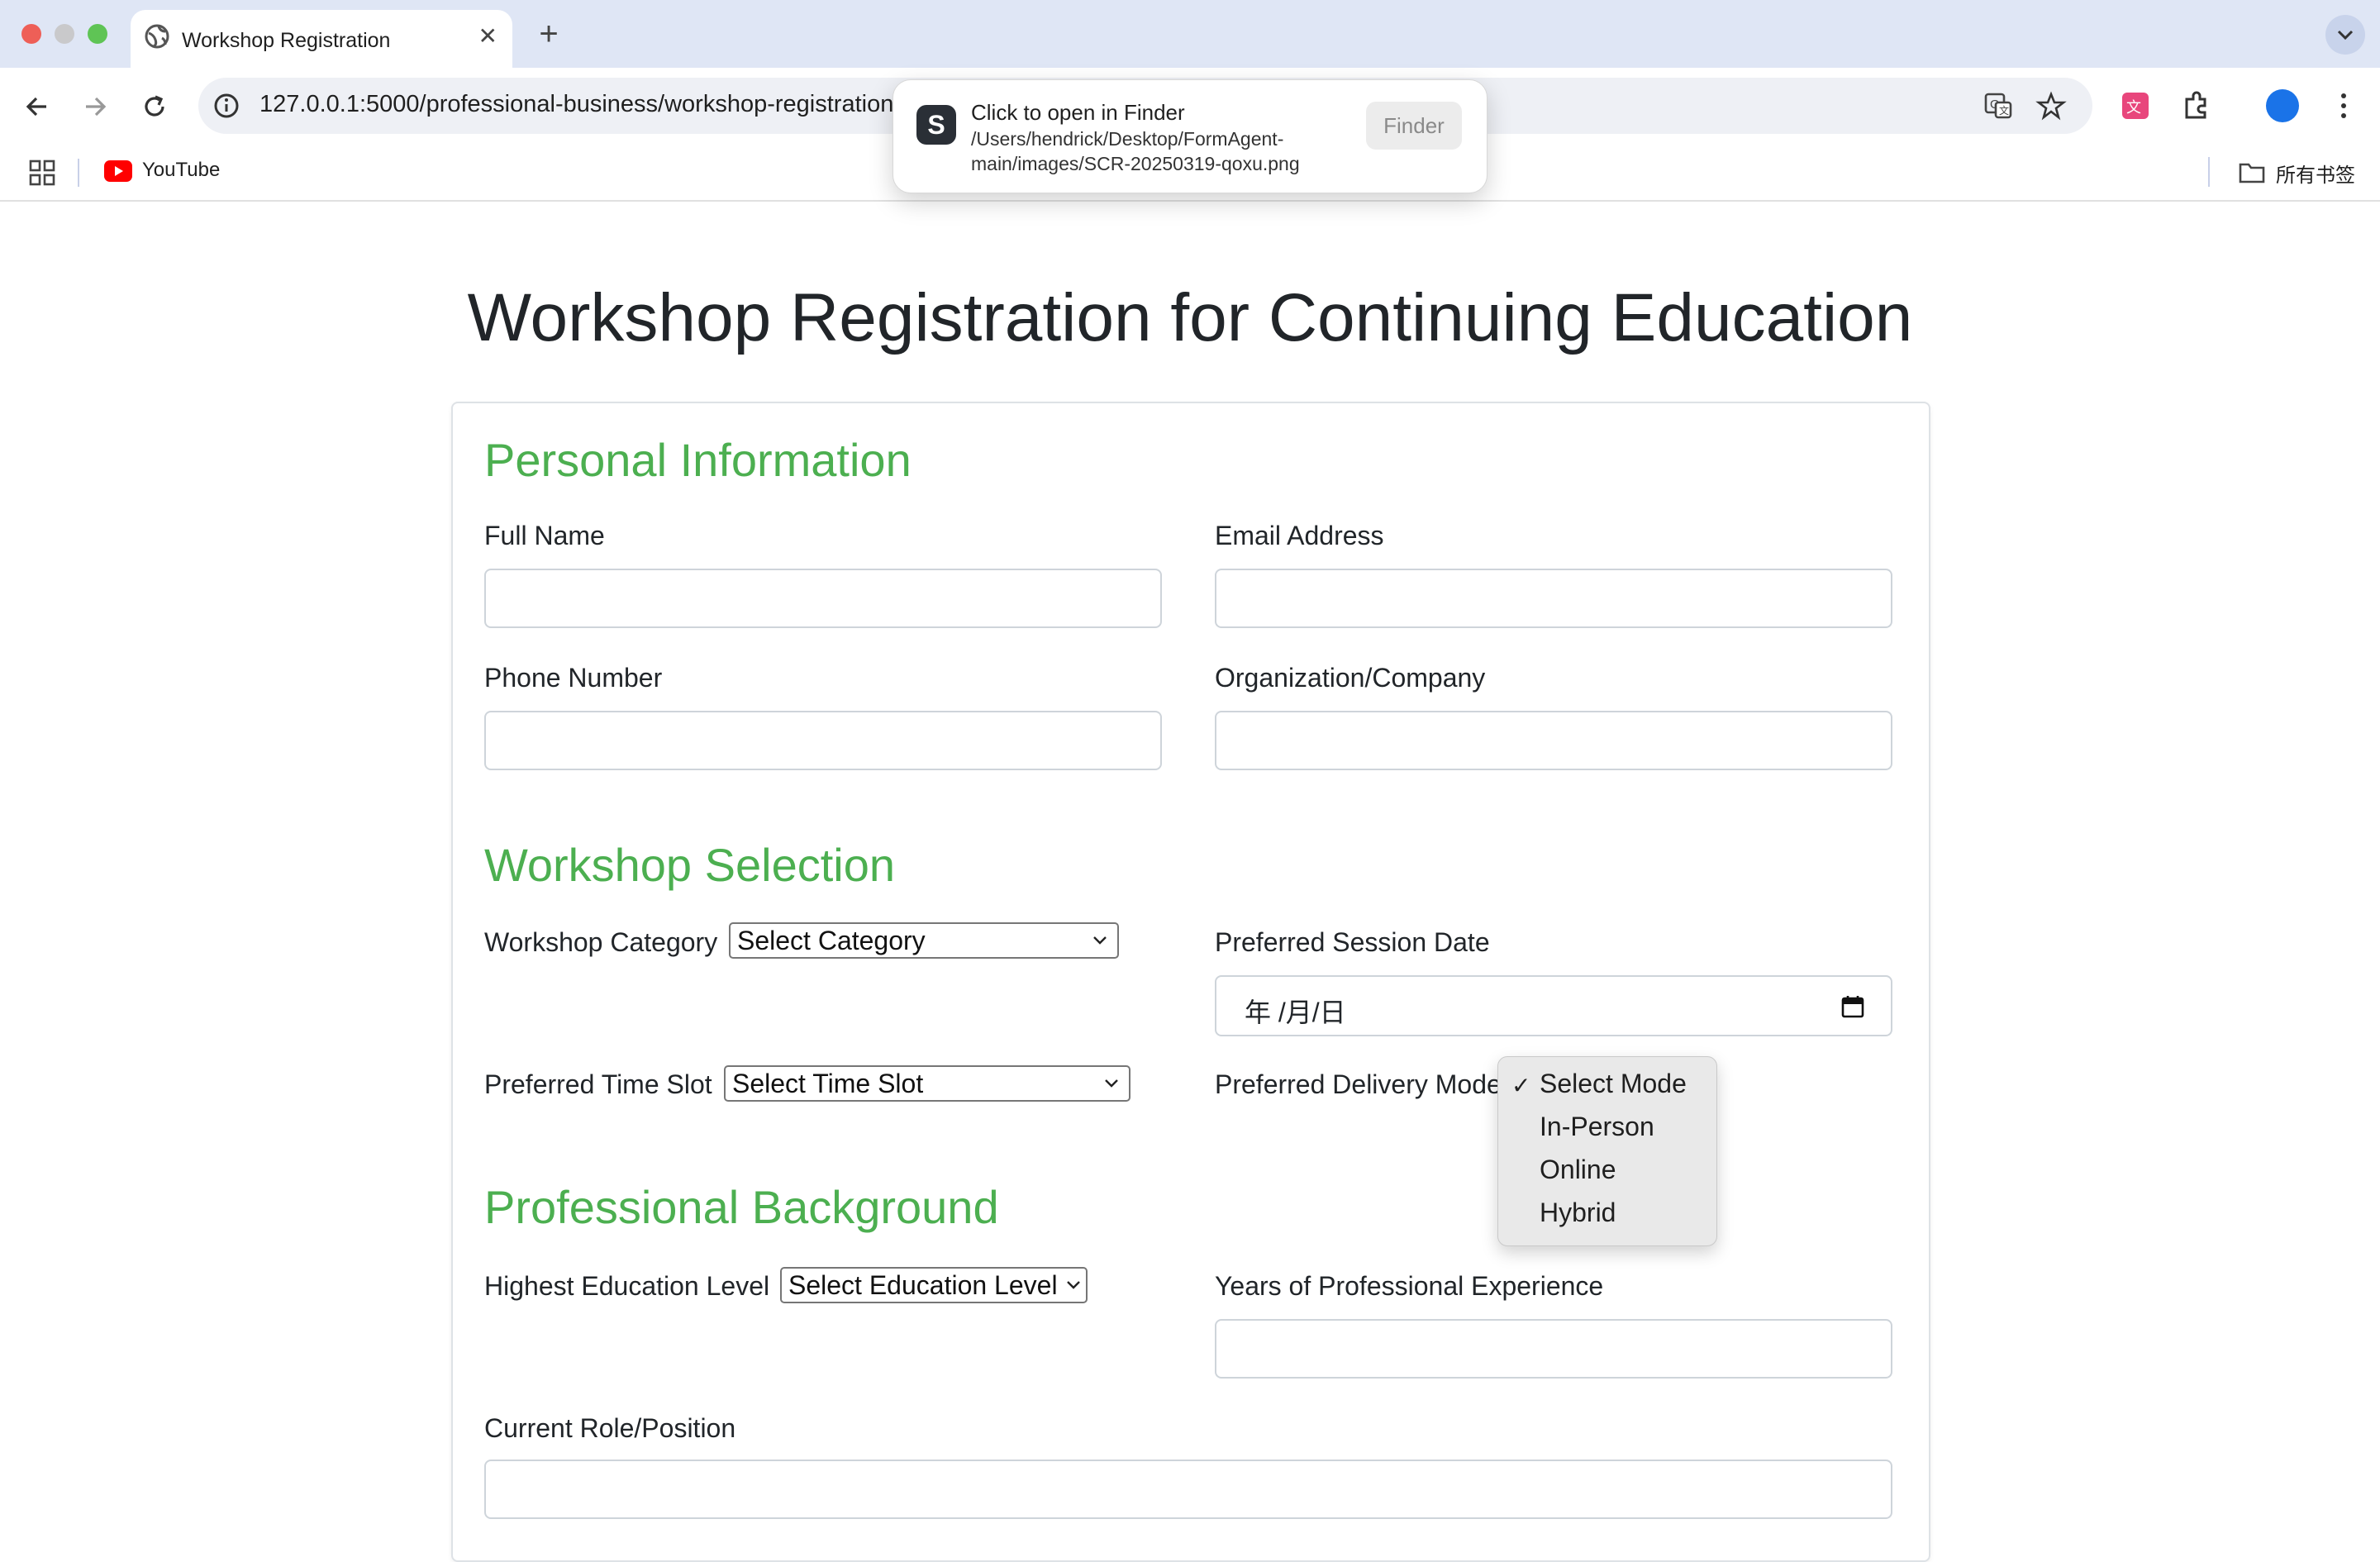  I want to click on folder-icon, so click(2252, 173).